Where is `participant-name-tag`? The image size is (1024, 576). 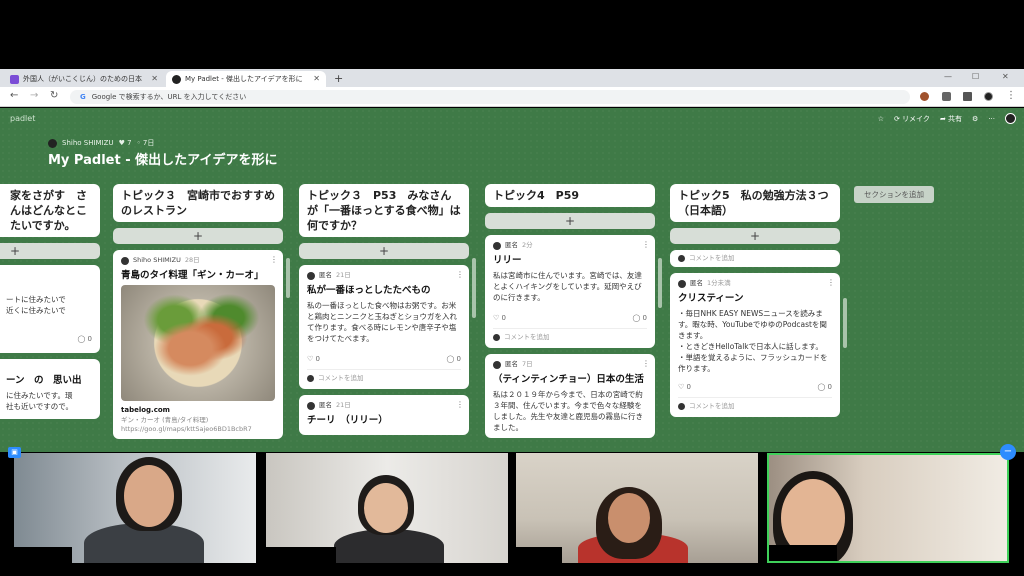 participant-name-tag is located at coordinates (43, 555).